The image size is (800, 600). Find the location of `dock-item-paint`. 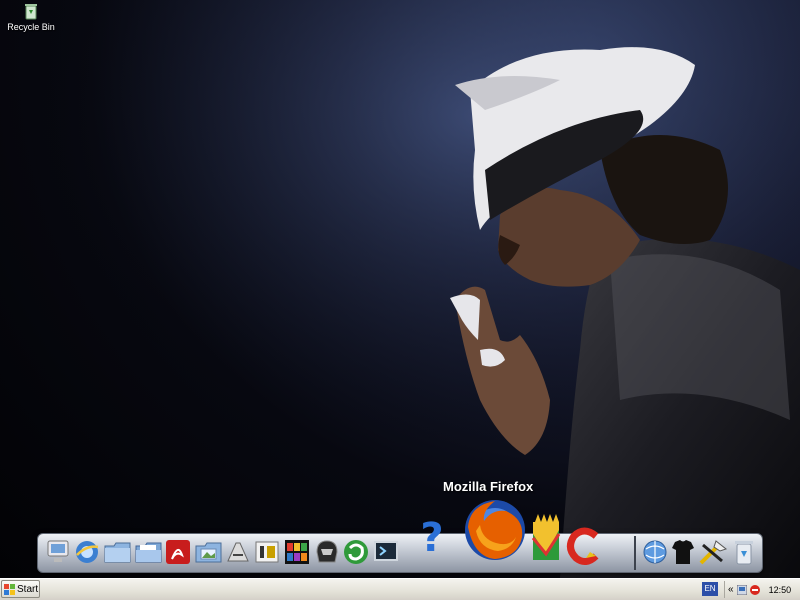

dock-item-paint is located at coordinates (238, 552).